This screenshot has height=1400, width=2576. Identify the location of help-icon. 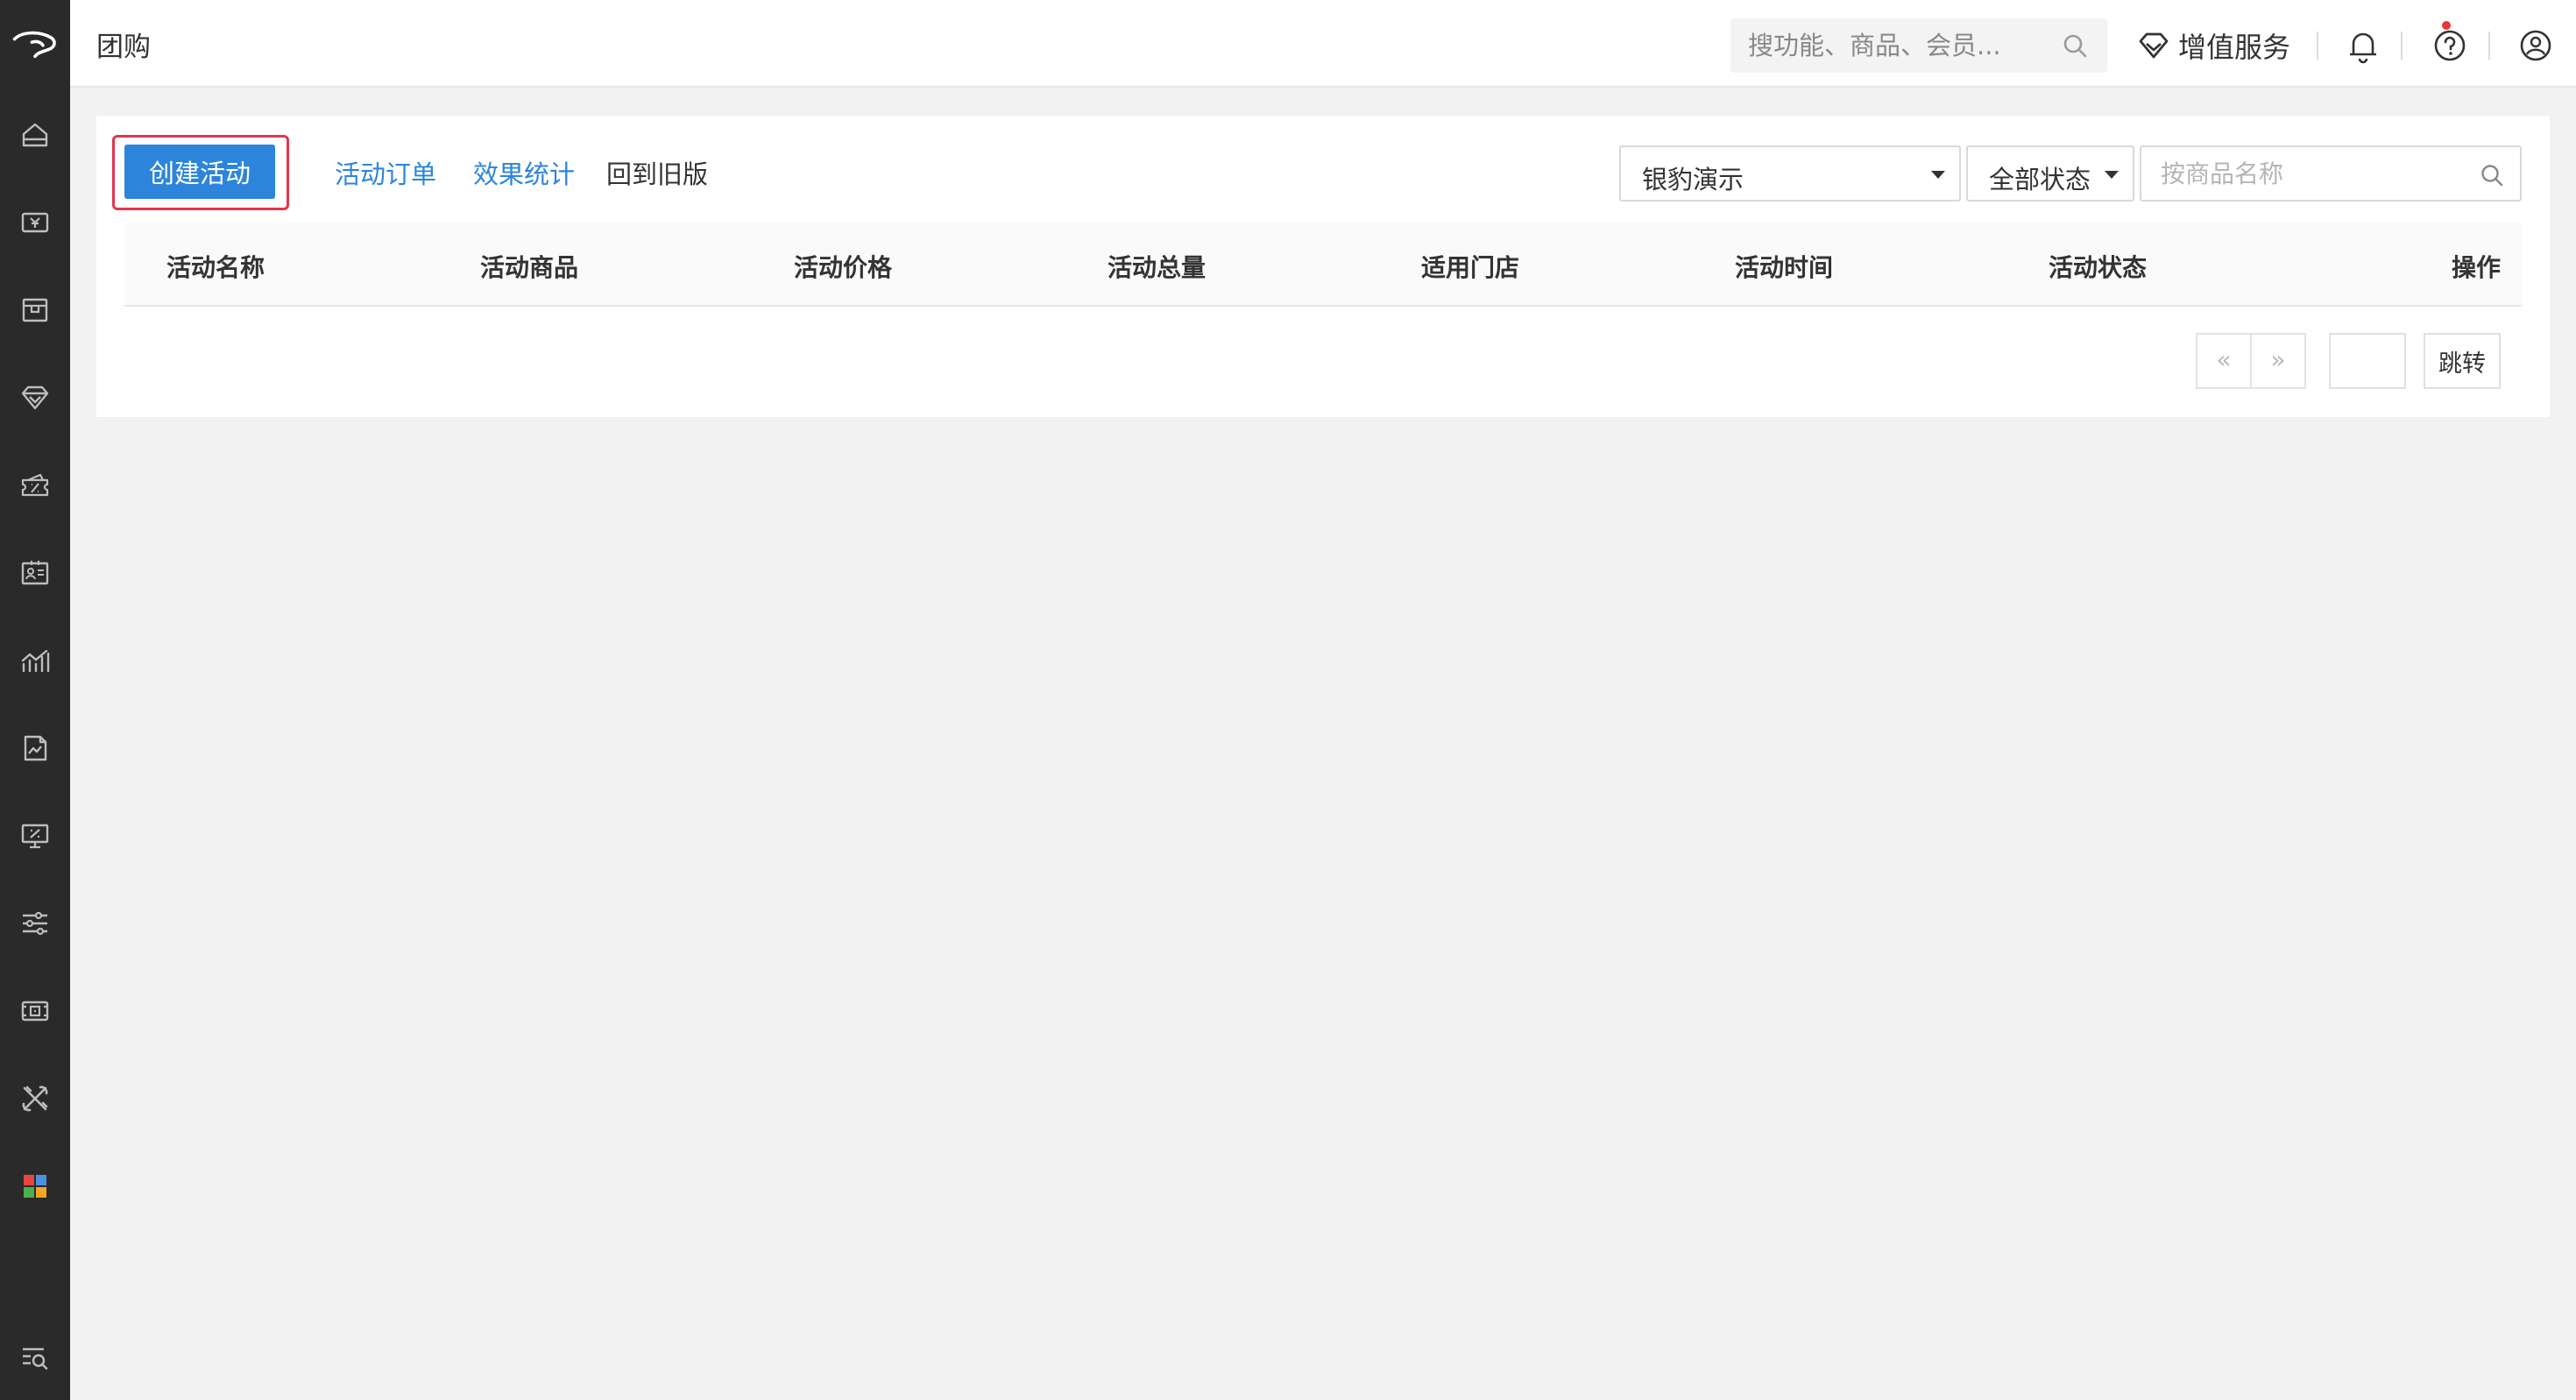
(2450, 45).